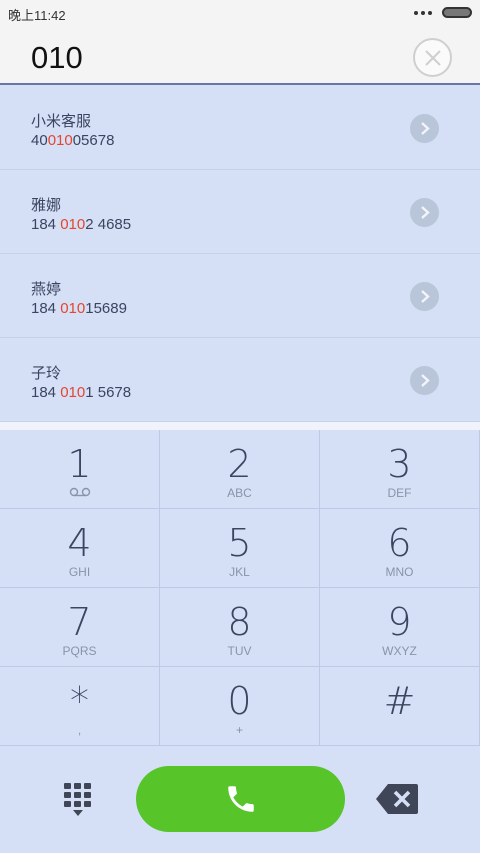 The height and width of the screenshot is (853, 480). I want to click on status-icons, so click(443, 12).